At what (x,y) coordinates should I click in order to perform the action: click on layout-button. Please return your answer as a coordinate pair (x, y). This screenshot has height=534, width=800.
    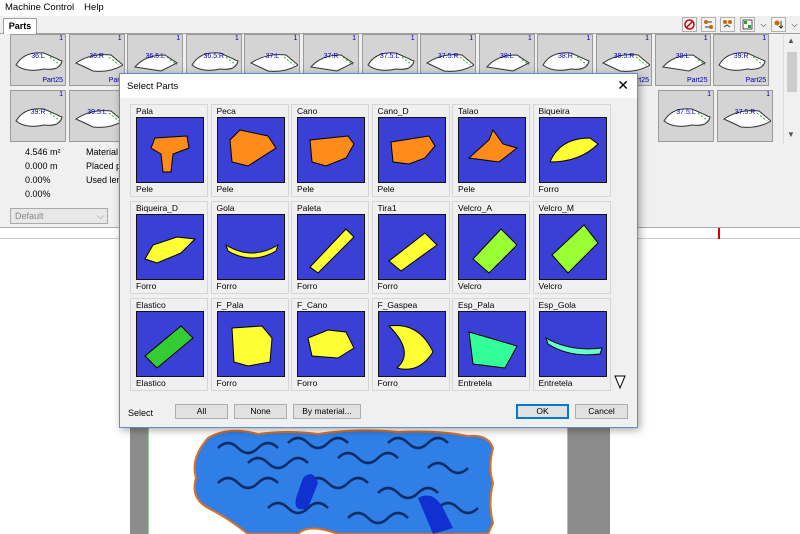
    Looking at the image, I should click on (747, 24).